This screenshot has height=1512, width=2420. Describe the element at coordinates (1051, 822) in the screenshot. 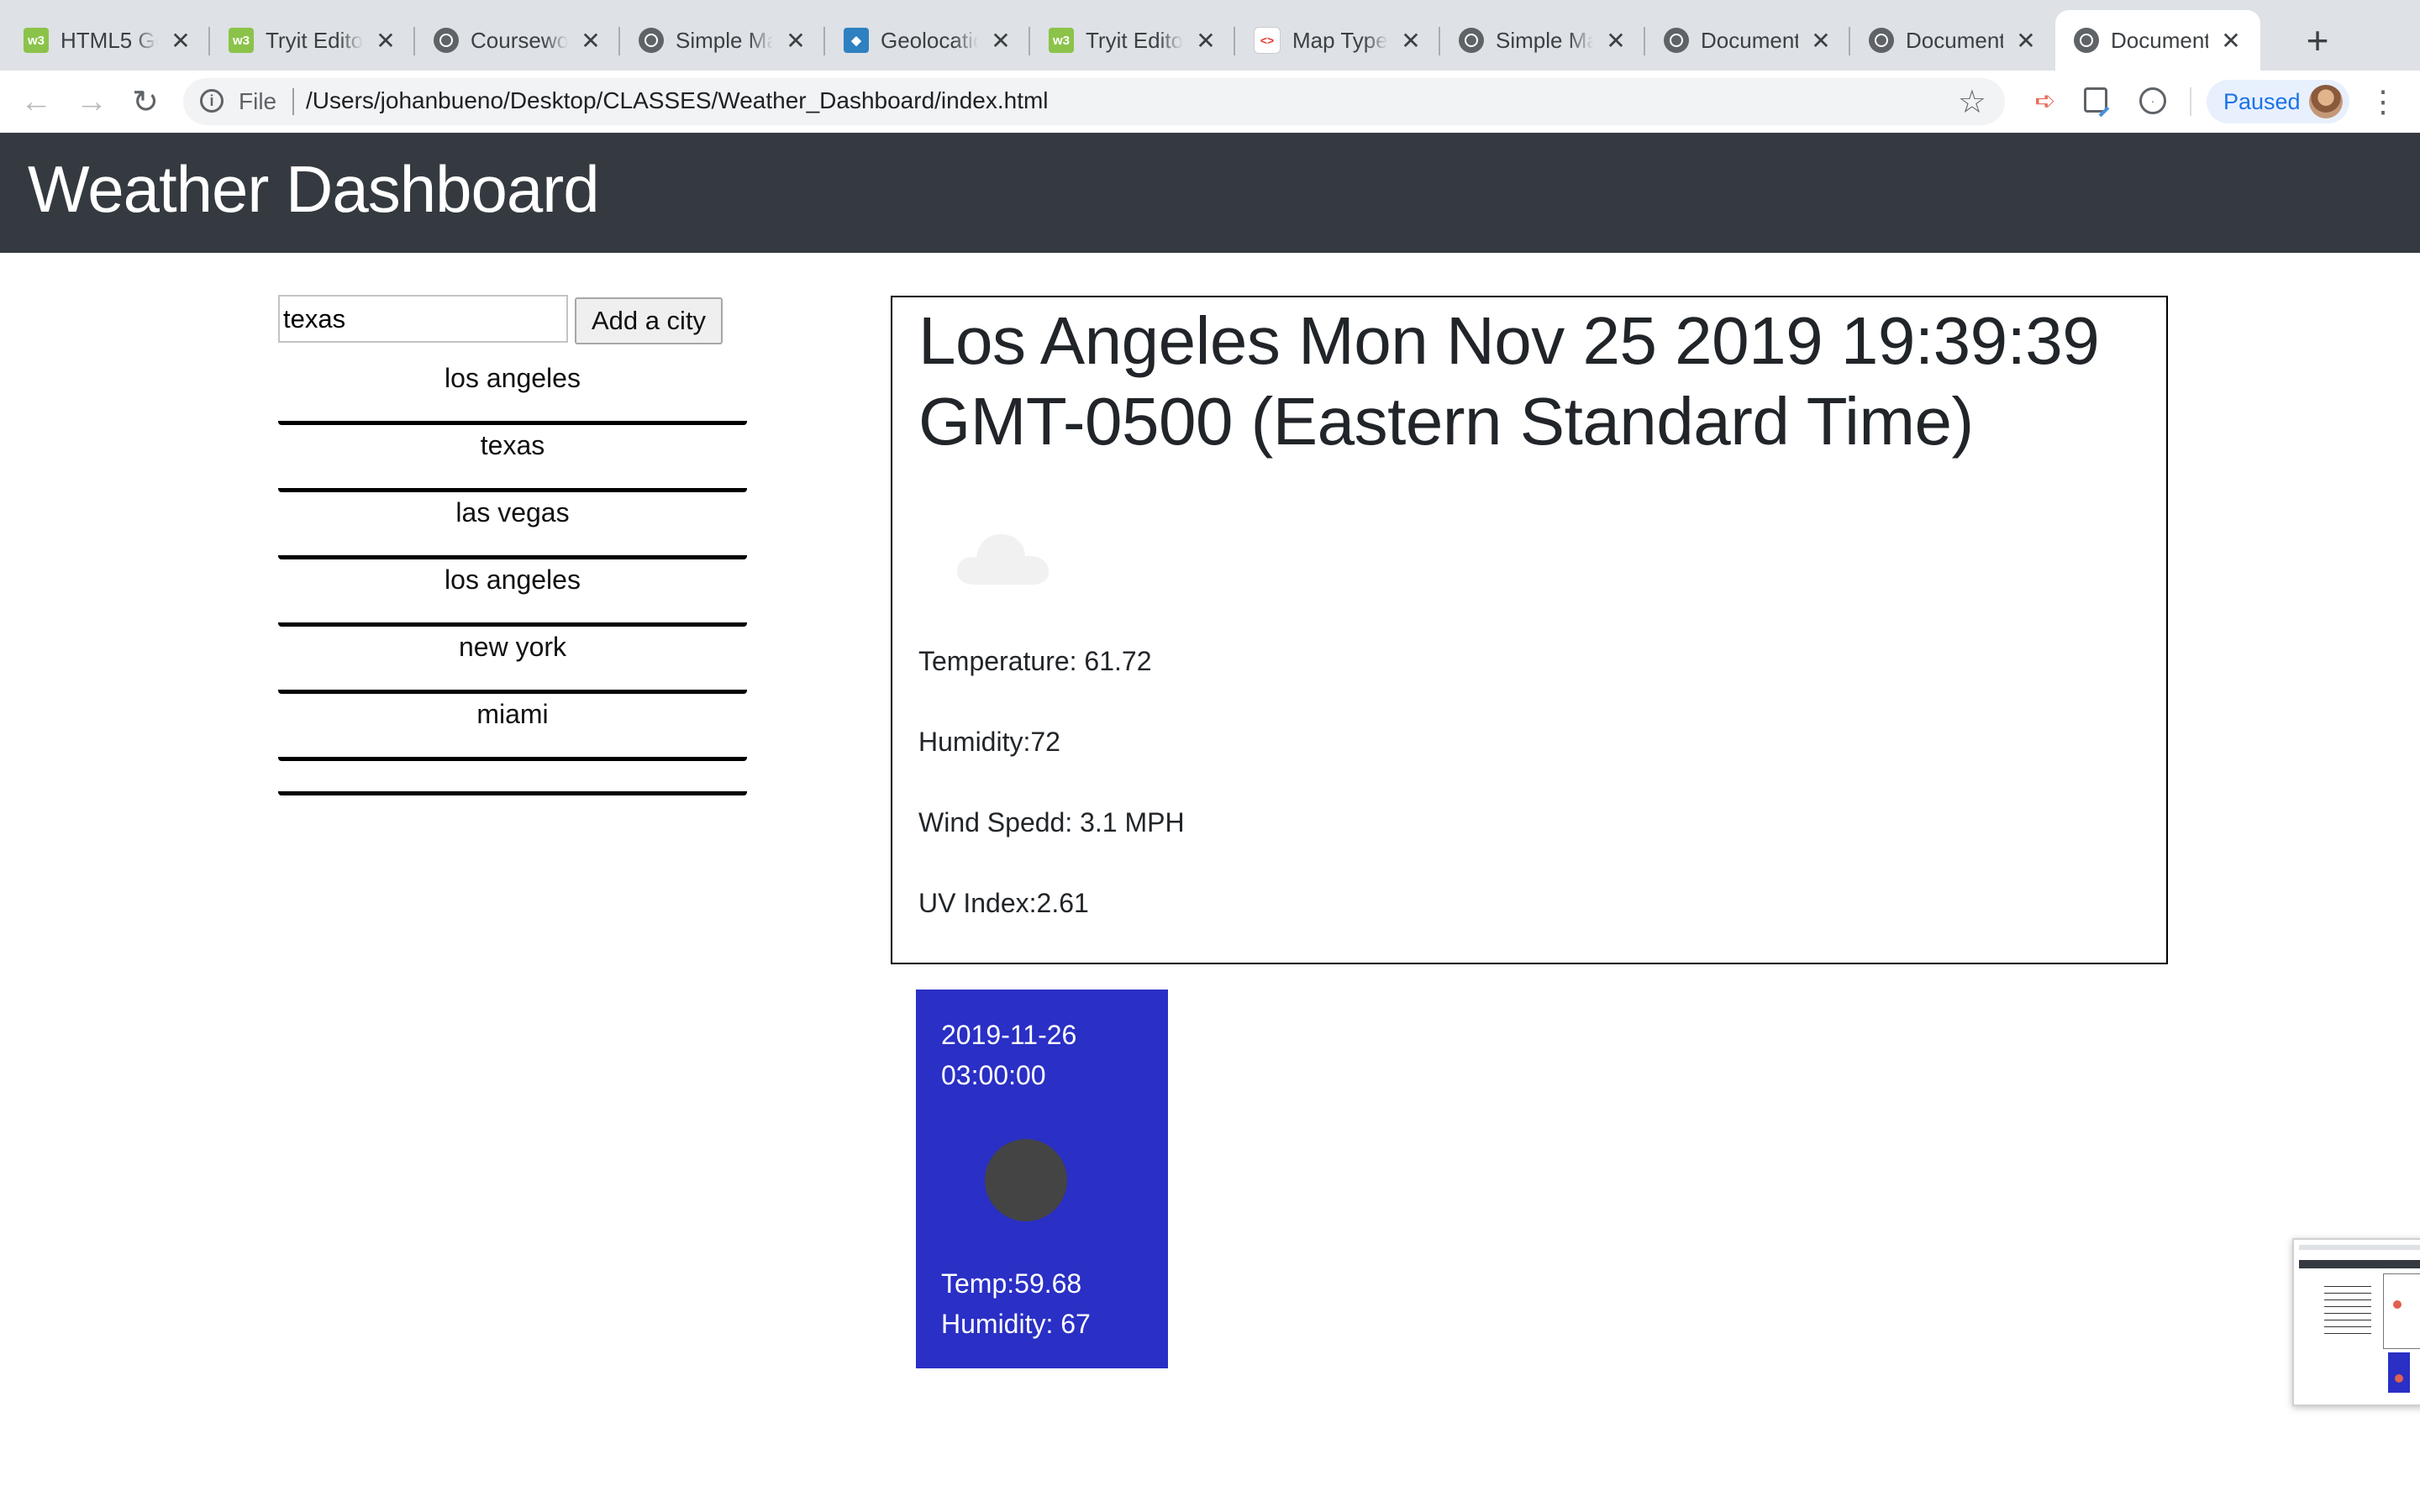

I see `wind-speed-value: Wind Spedd: 3.1 MPH` at that location.